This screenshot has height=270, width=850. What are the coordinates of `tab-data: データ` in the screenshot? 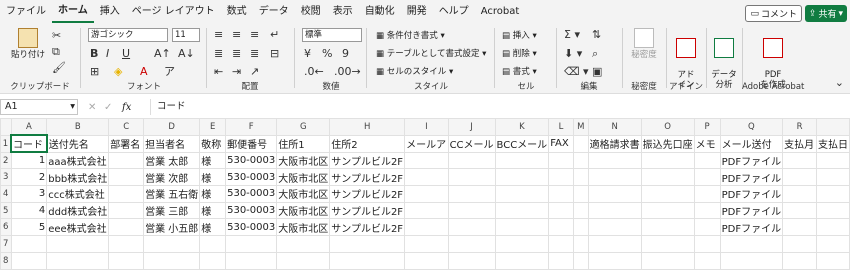 It's located at (274, 12).